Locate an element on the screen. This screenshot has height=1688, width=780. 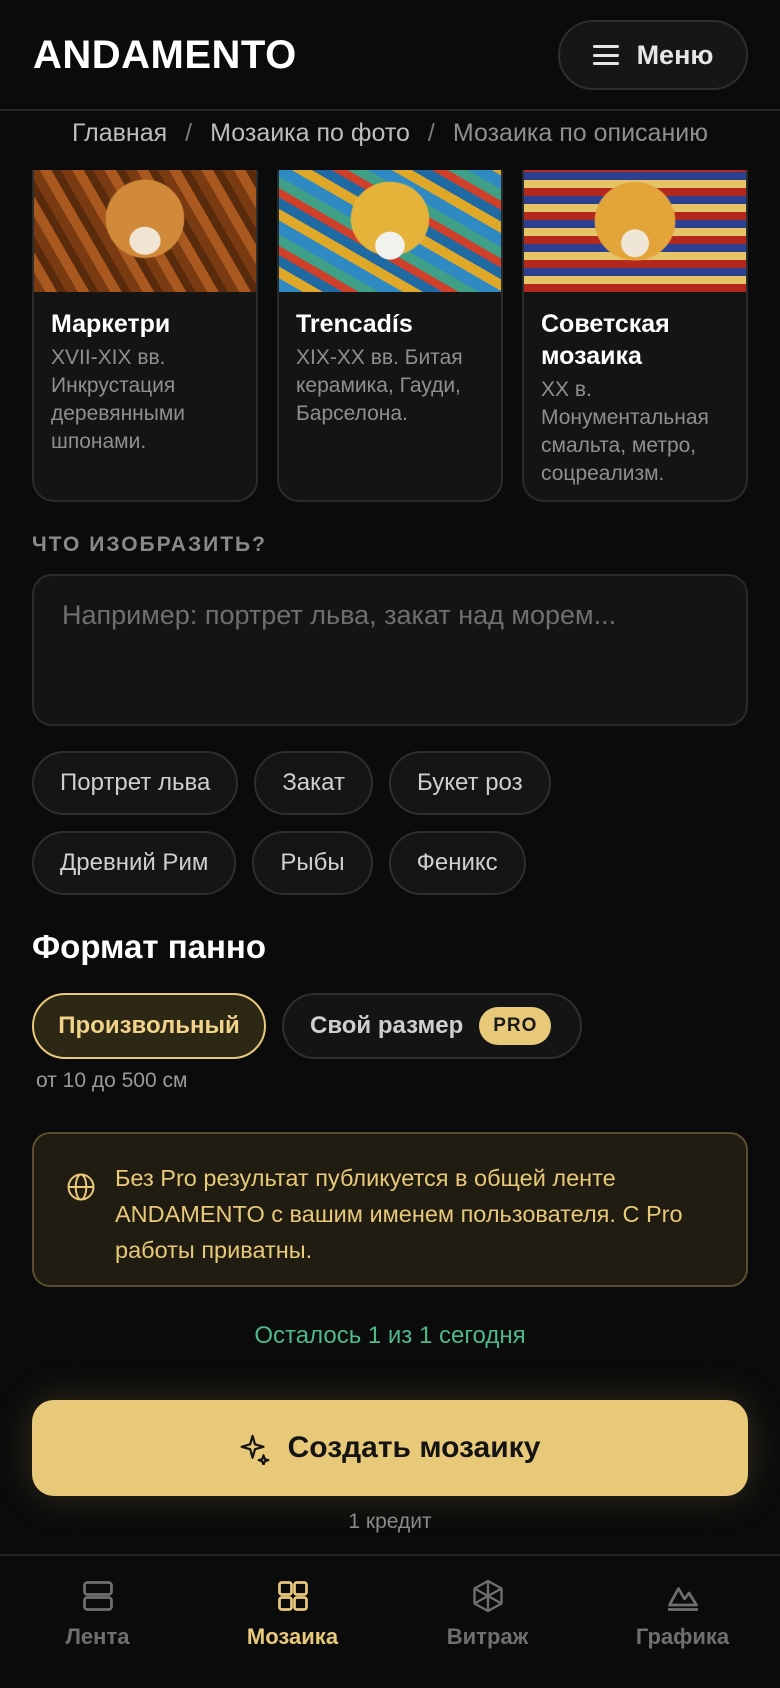
credit-cost: 1 кредит is located at coordinates (390, 1521).